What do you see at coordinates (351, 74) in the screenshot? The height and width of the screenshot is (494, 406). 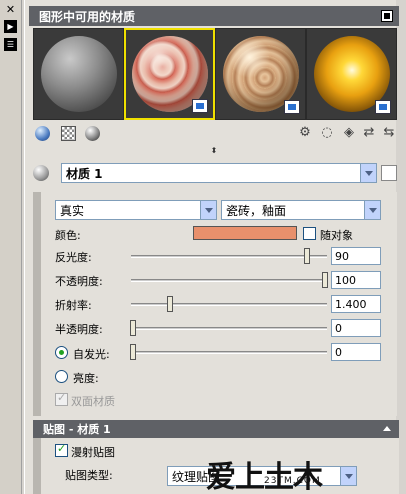 I see `swatch-glowing-sphere` at bounding box center [351, 74].